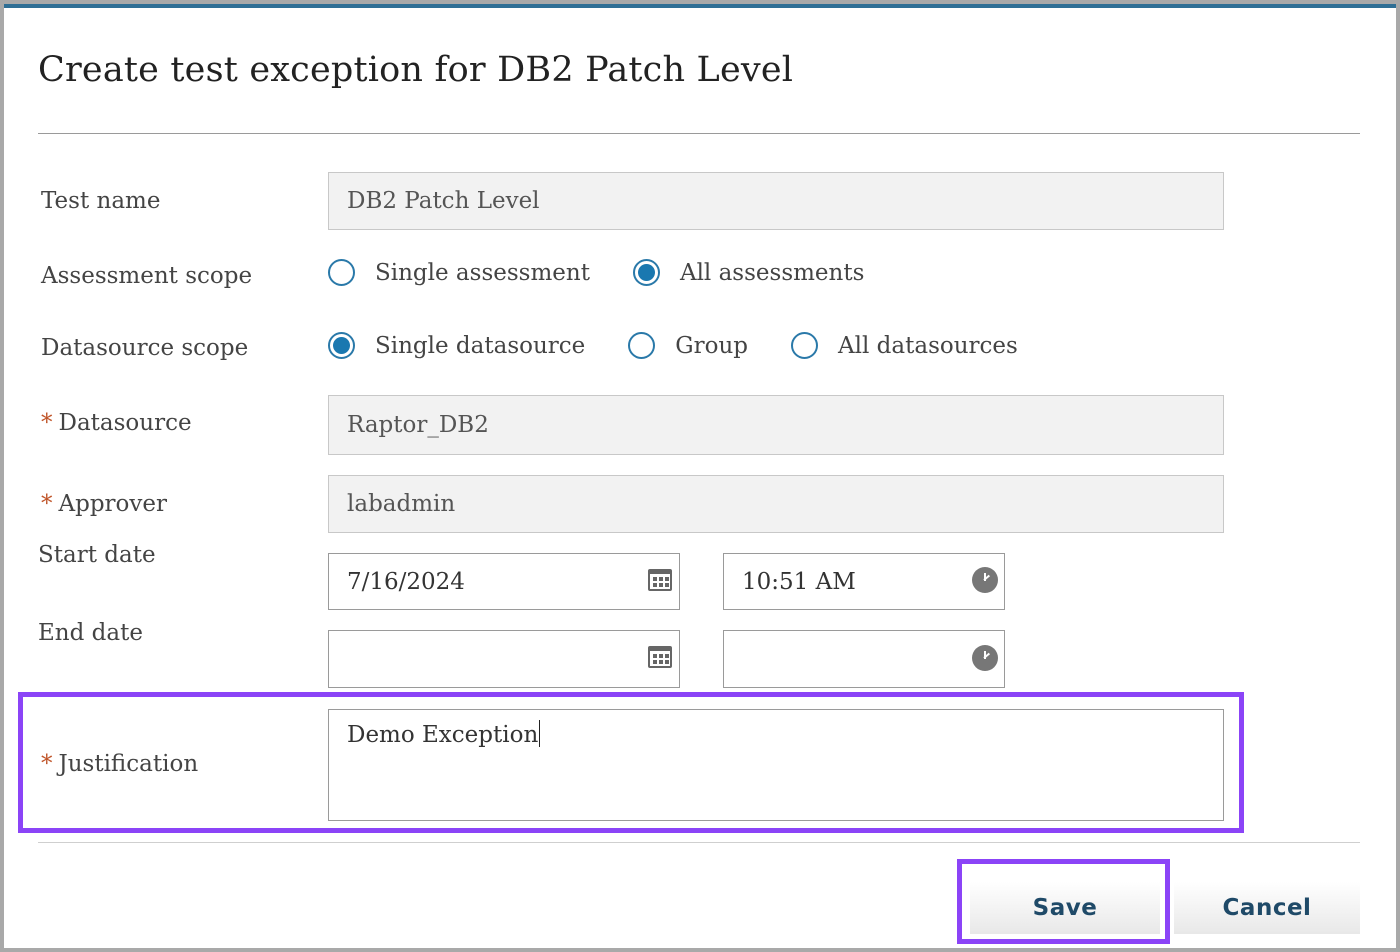 The height and width of the screenshot is (952, 1400). I want to click on cancel-button: Cancel, so click(1267, 908).